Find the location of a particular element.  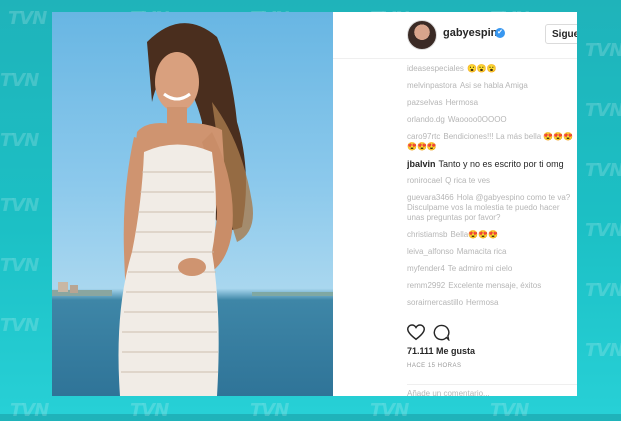

follow-button: Sigue is located at coordinates (561, 34).